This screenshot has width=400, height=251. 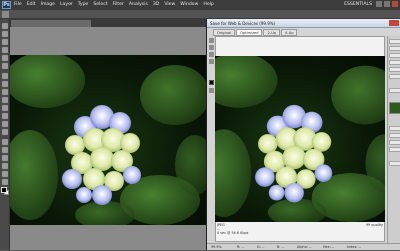 What do you see at coordinates (5, 108) in the screenshot?
I see `eraser-tool-icon` at bounding box center [5, 108].